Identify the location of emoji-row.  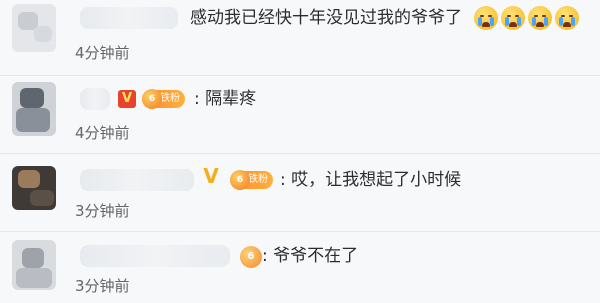
(529, 19).